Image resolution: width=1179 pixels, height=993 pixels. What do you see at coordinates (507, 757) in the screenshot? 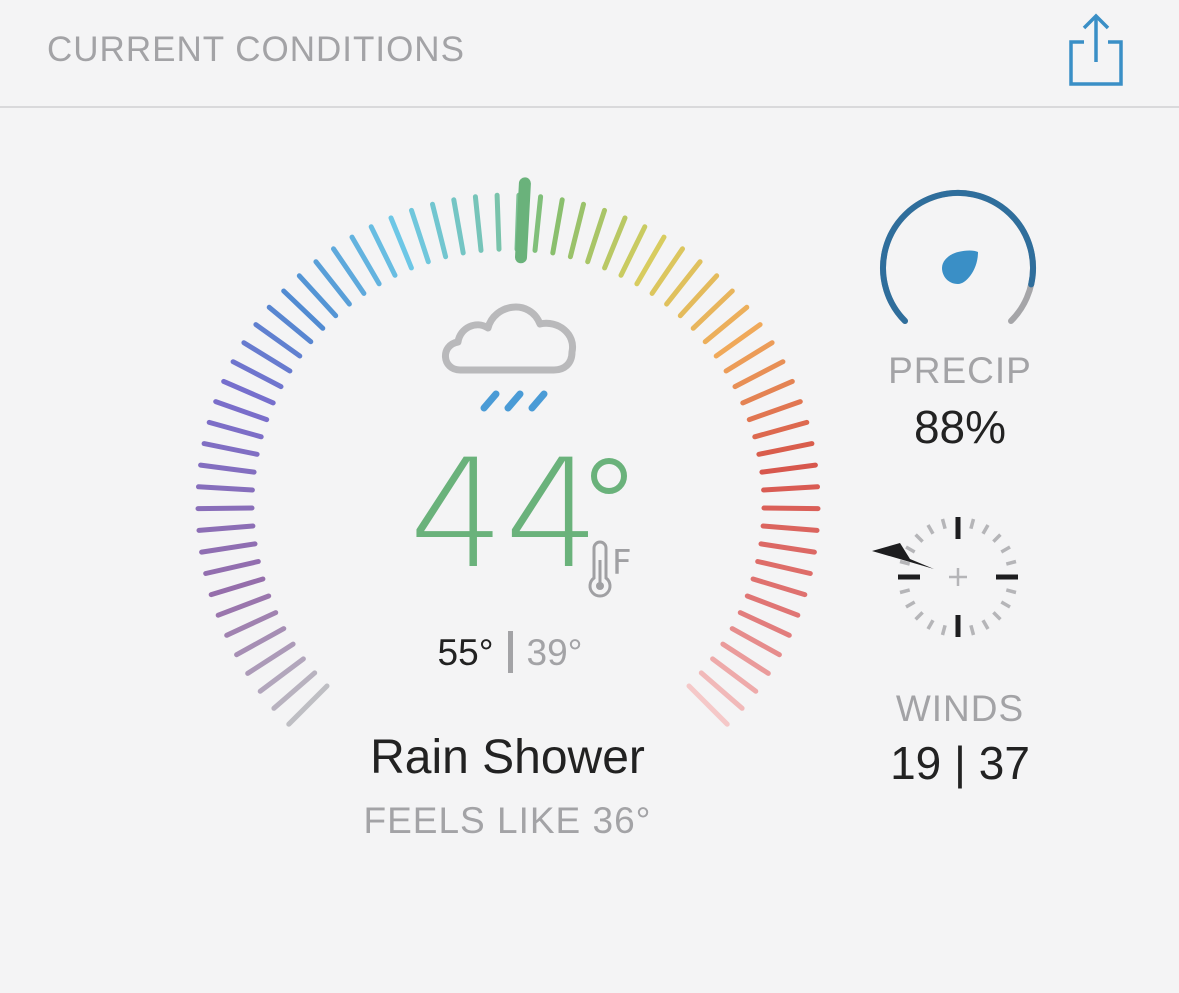
I see `condition-text: Rain Shower` at bounding box center [507, 757].